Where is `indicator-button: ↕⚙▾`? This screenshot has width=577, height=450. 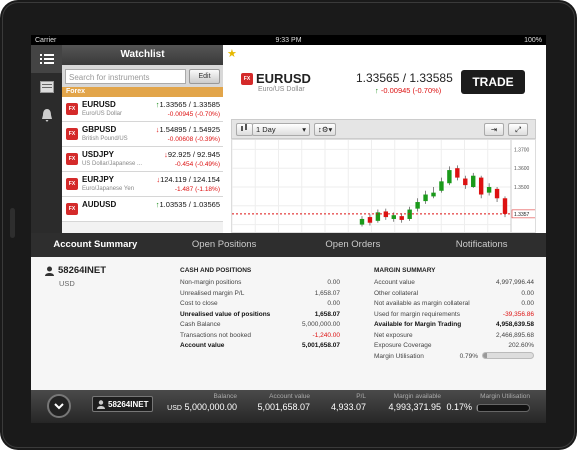
indicator-button: ↕⚙▾ is located at coordinates (325, 129).